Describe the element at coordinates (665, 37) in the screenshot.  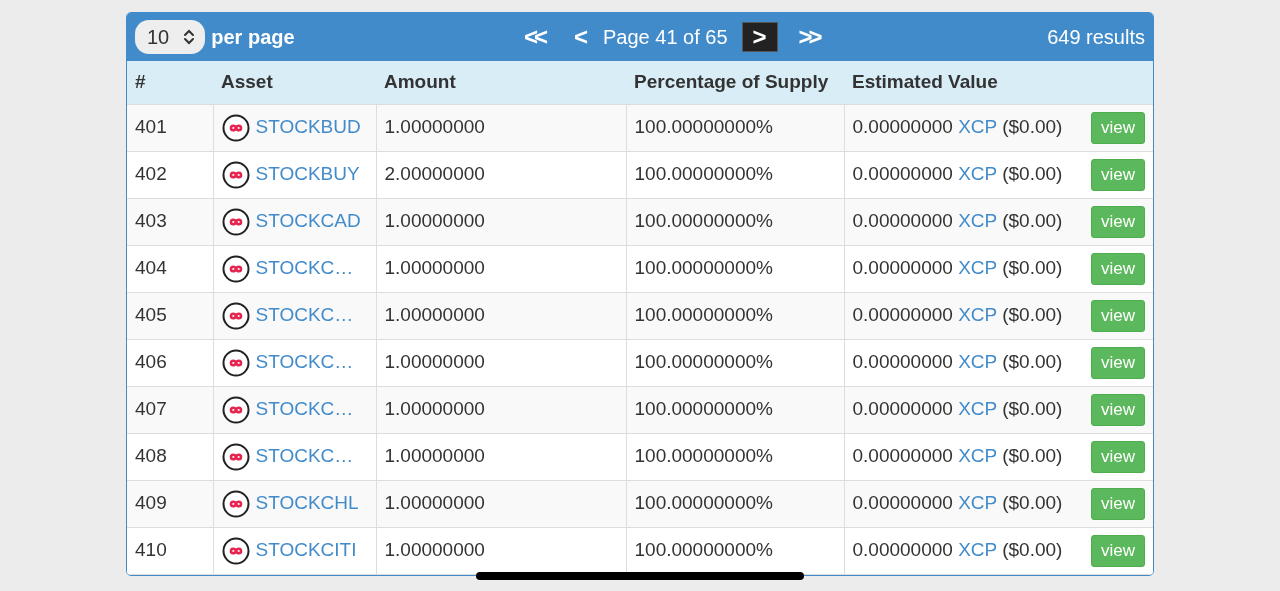
I see `page-indicator: Page 41 of 65` at that location.